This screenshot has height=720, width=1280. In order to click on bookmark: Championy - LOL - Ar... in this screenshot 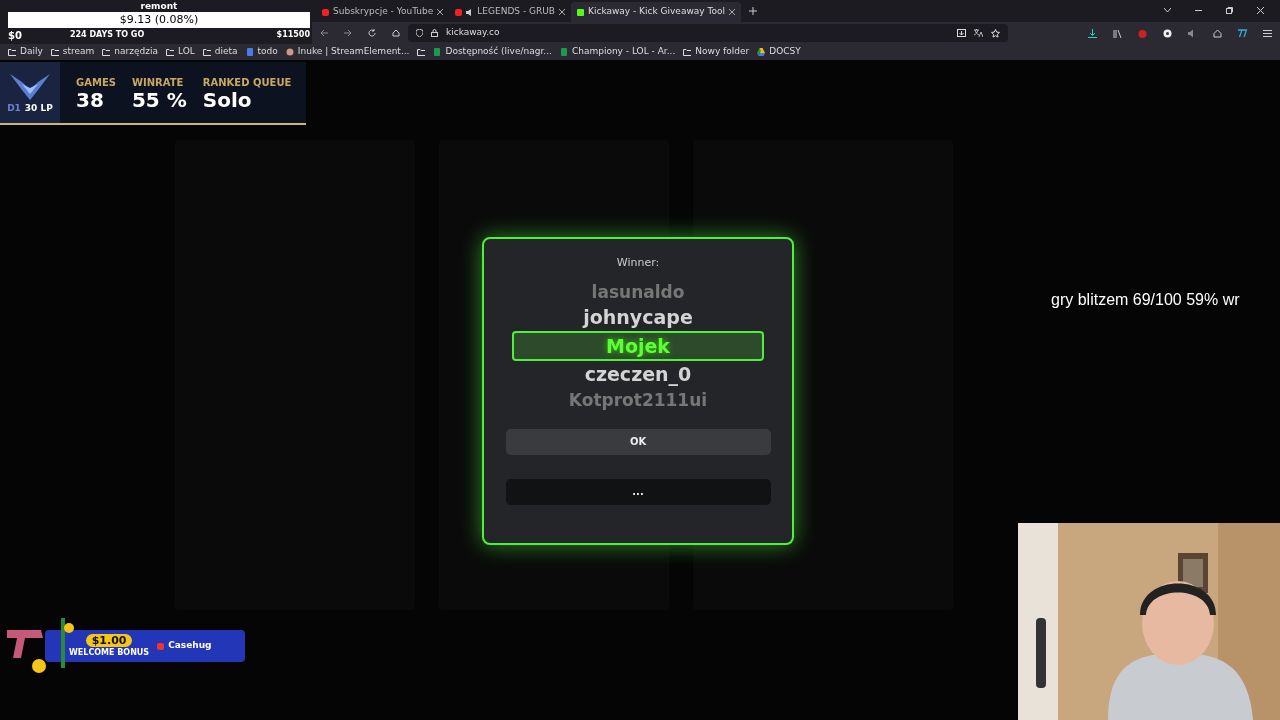, I will do `click(617, 52)`.